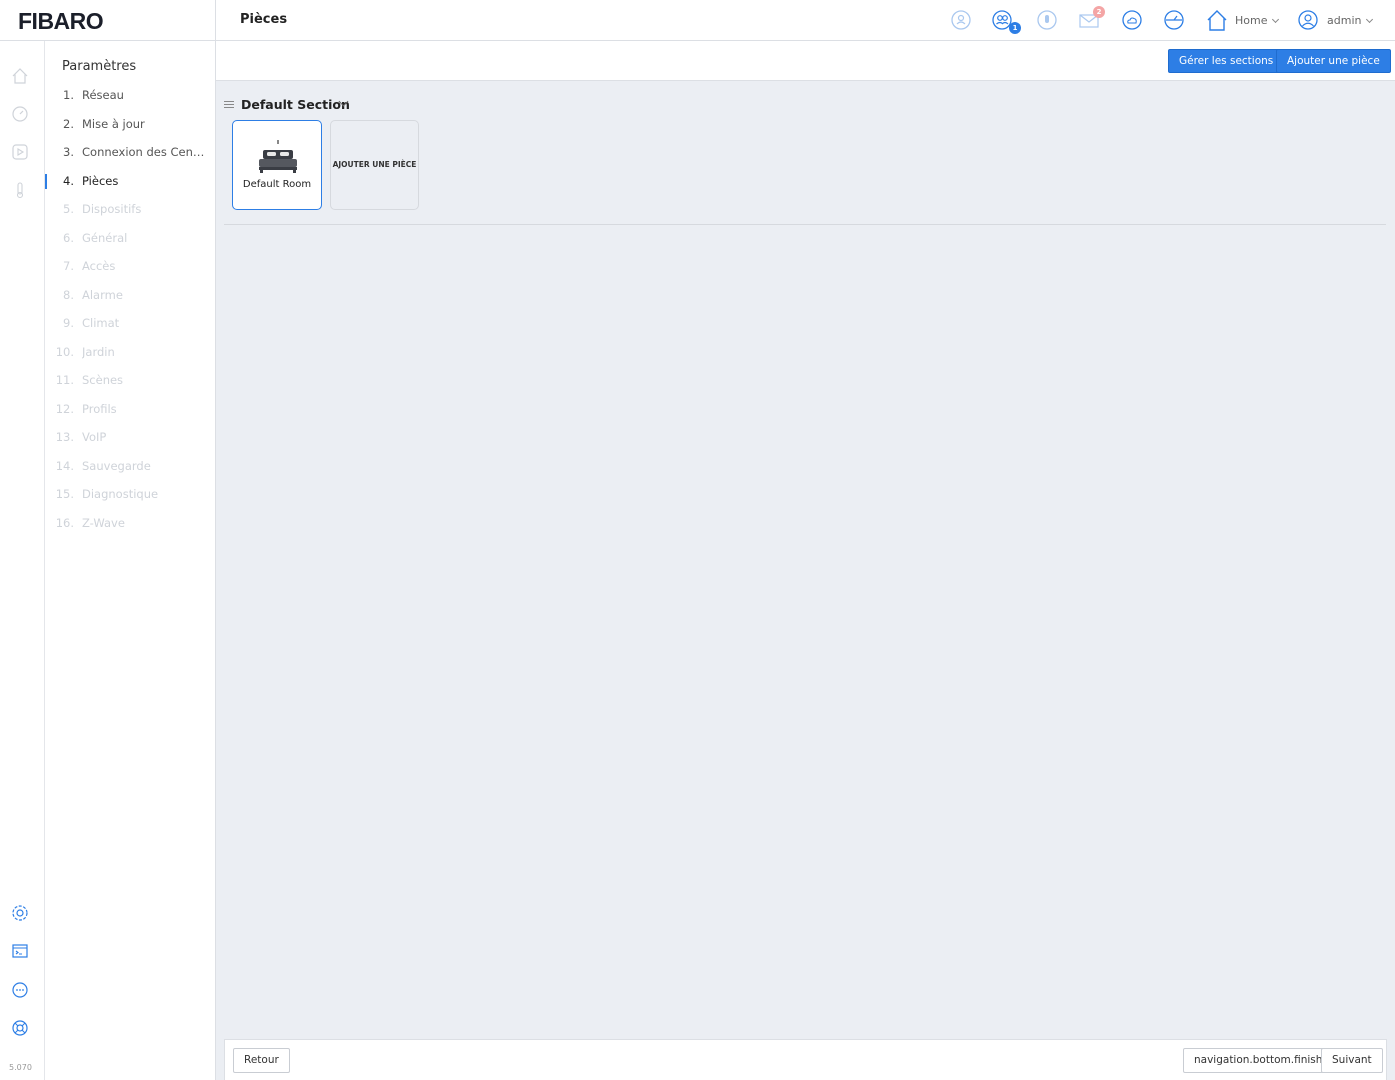  Describe the element at coordinates (229, 104) in the screenshot. I see `drag-handle-icon` at that location.